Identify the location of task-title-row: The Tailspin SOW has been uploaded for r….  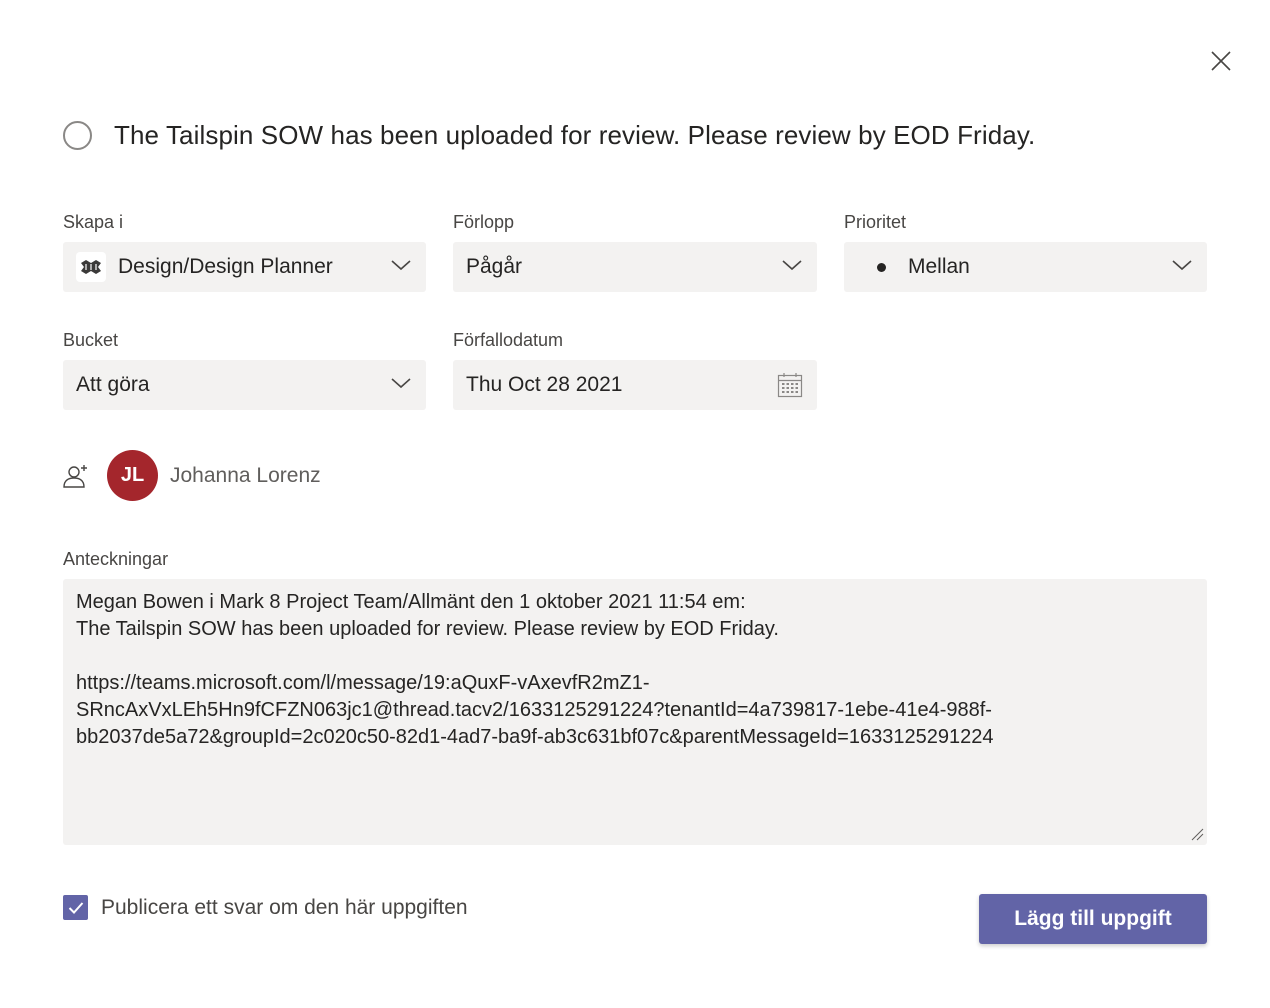
(549, 135).